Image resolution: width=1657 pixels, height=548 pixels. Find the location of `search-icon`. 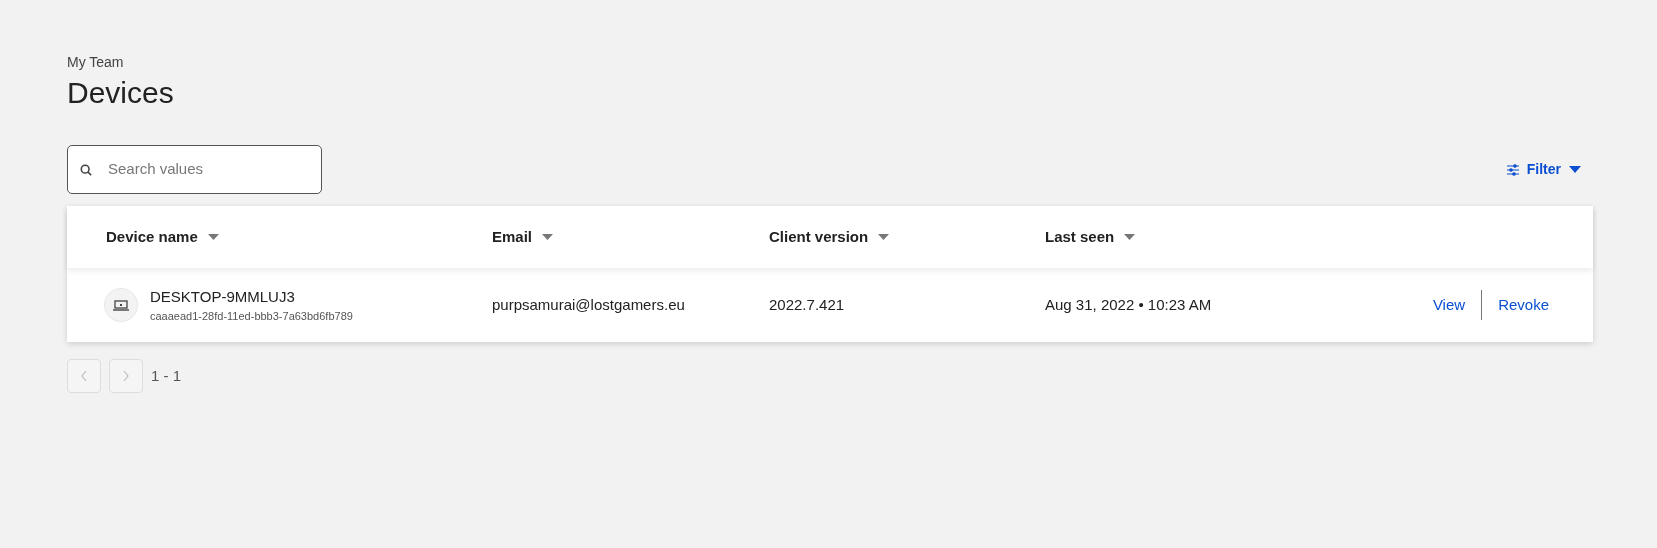

search-icon is located at coordinates (86, 169).